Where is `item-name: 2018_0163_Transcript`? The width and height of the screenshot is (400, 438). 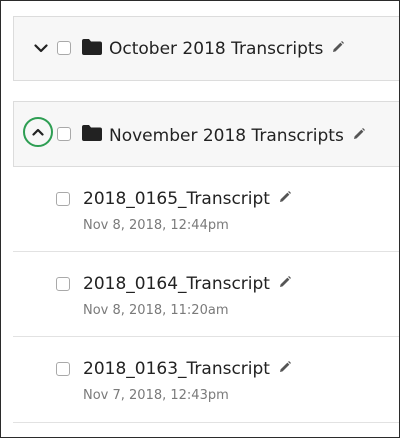
item-name: 2018_0163_Transcript is located at coordinates (187, 368).